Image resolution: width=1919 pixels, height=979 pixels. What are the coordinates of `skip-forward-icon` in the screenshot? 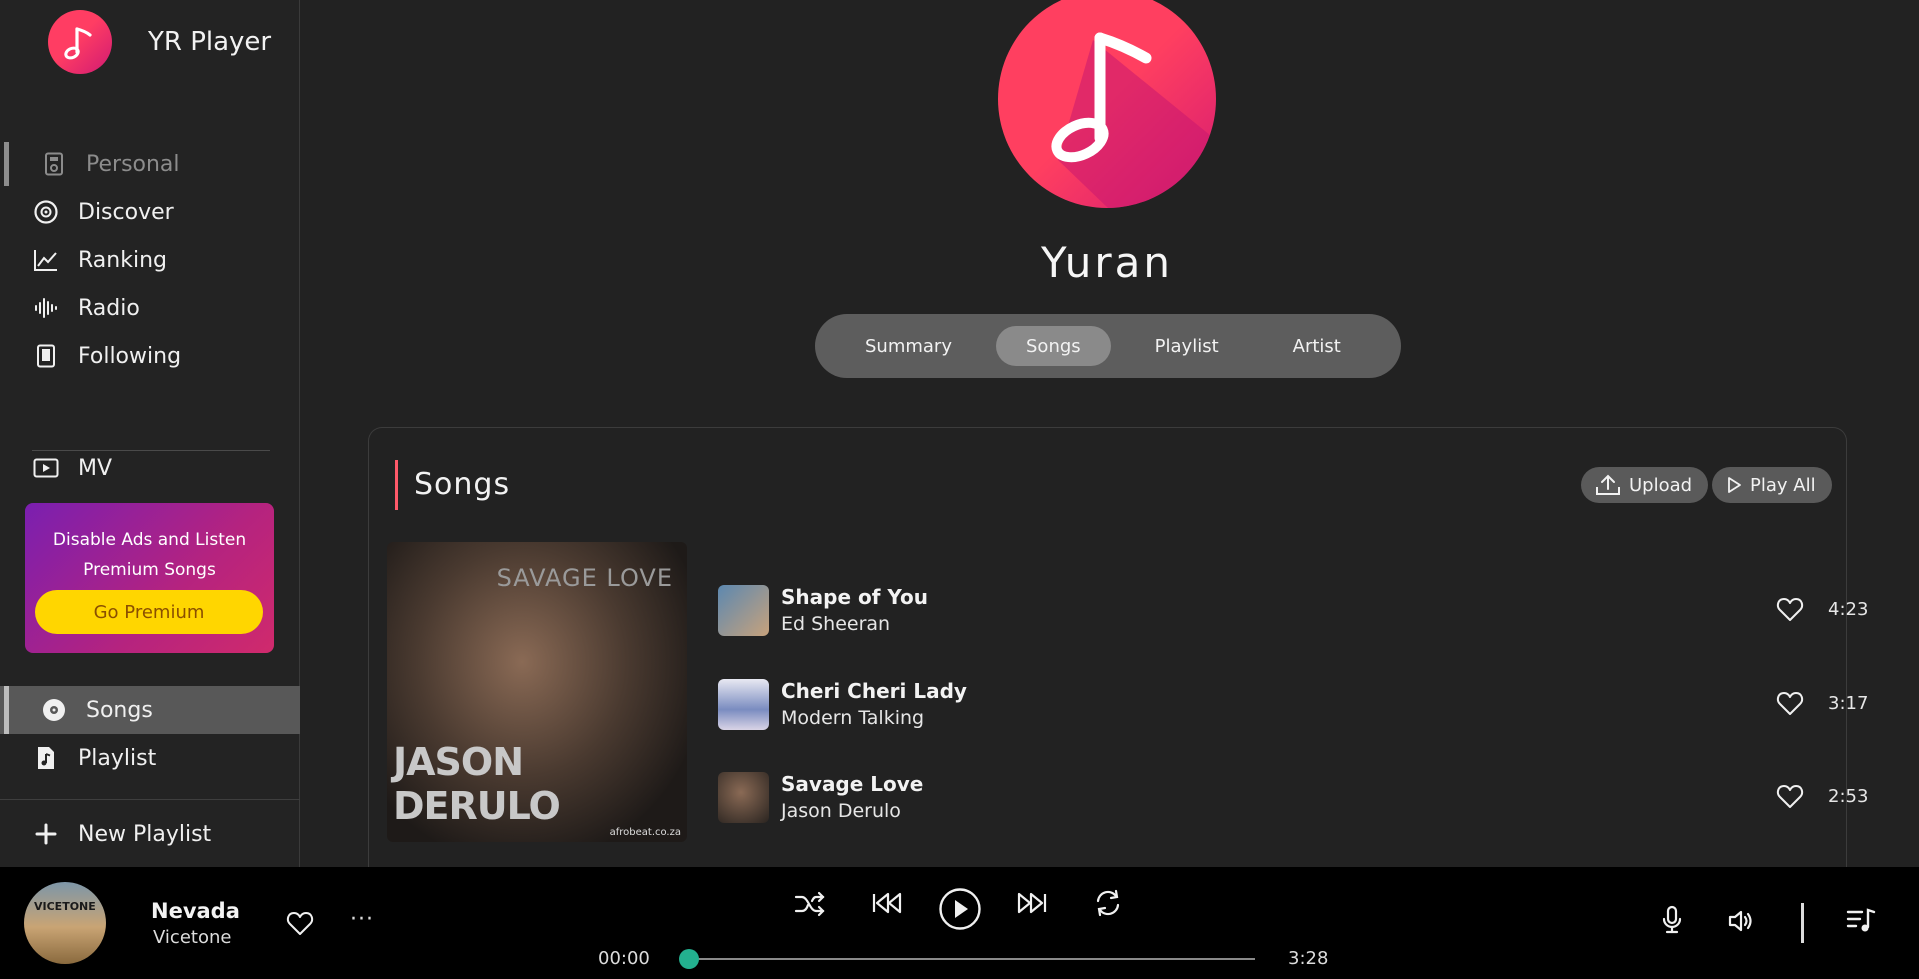 It's located at (1032, 903).